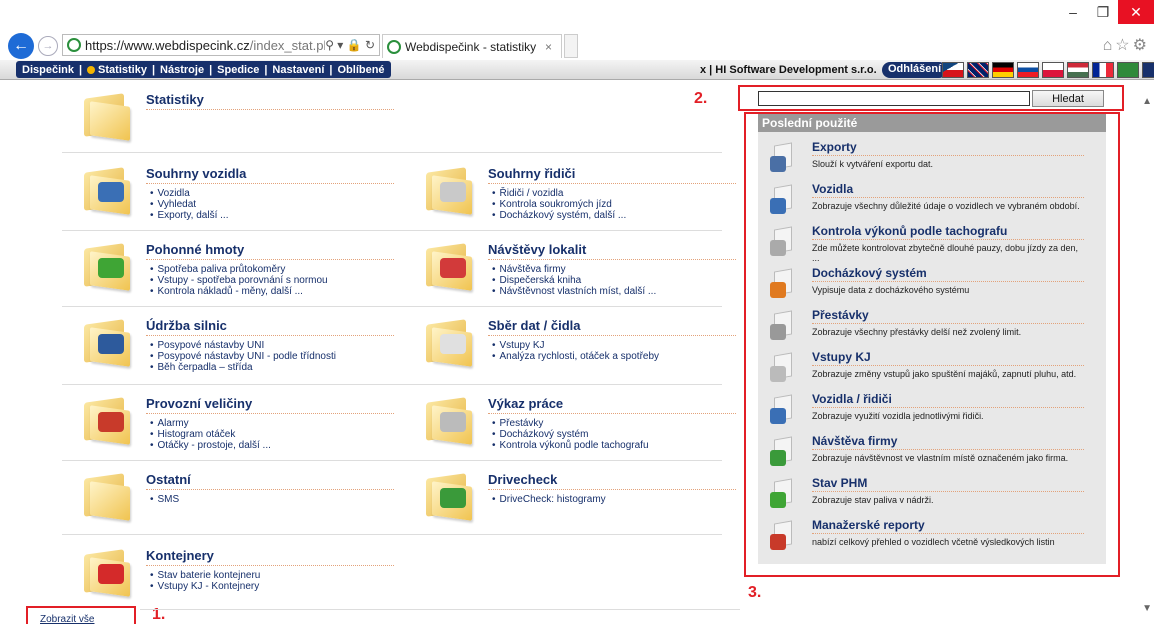  What do you see at coordinates (1147, 608) in the screenshot?
I see `scroll-down-icon: ▼` at bounding box center [1147, 608].